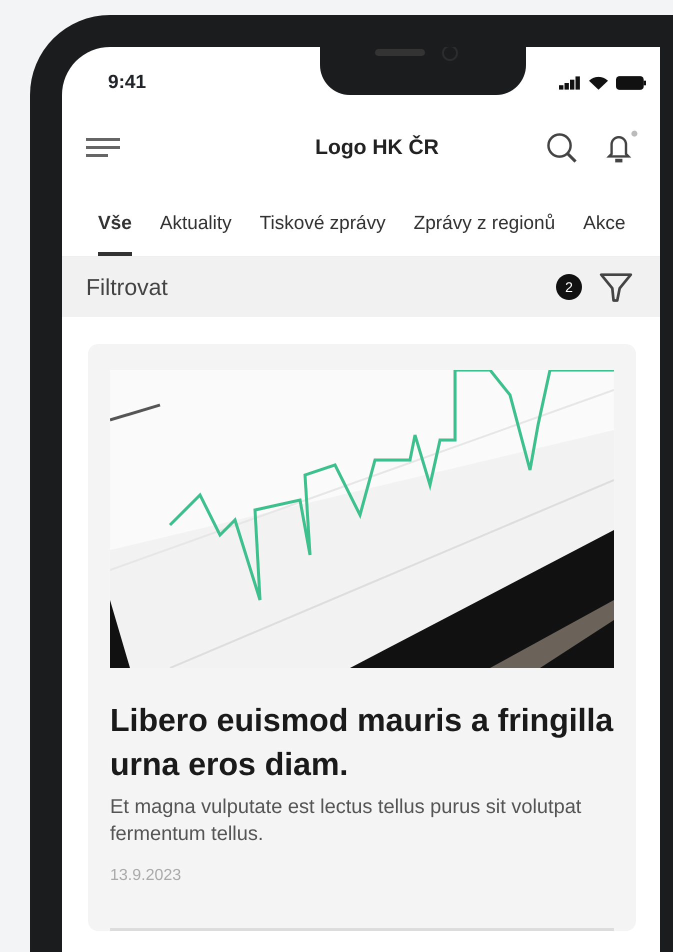  What do you see at coordinates (127, 287) in the screenshot?
I see `filter-label: Filtrovat` at bounding box center [127, 287].